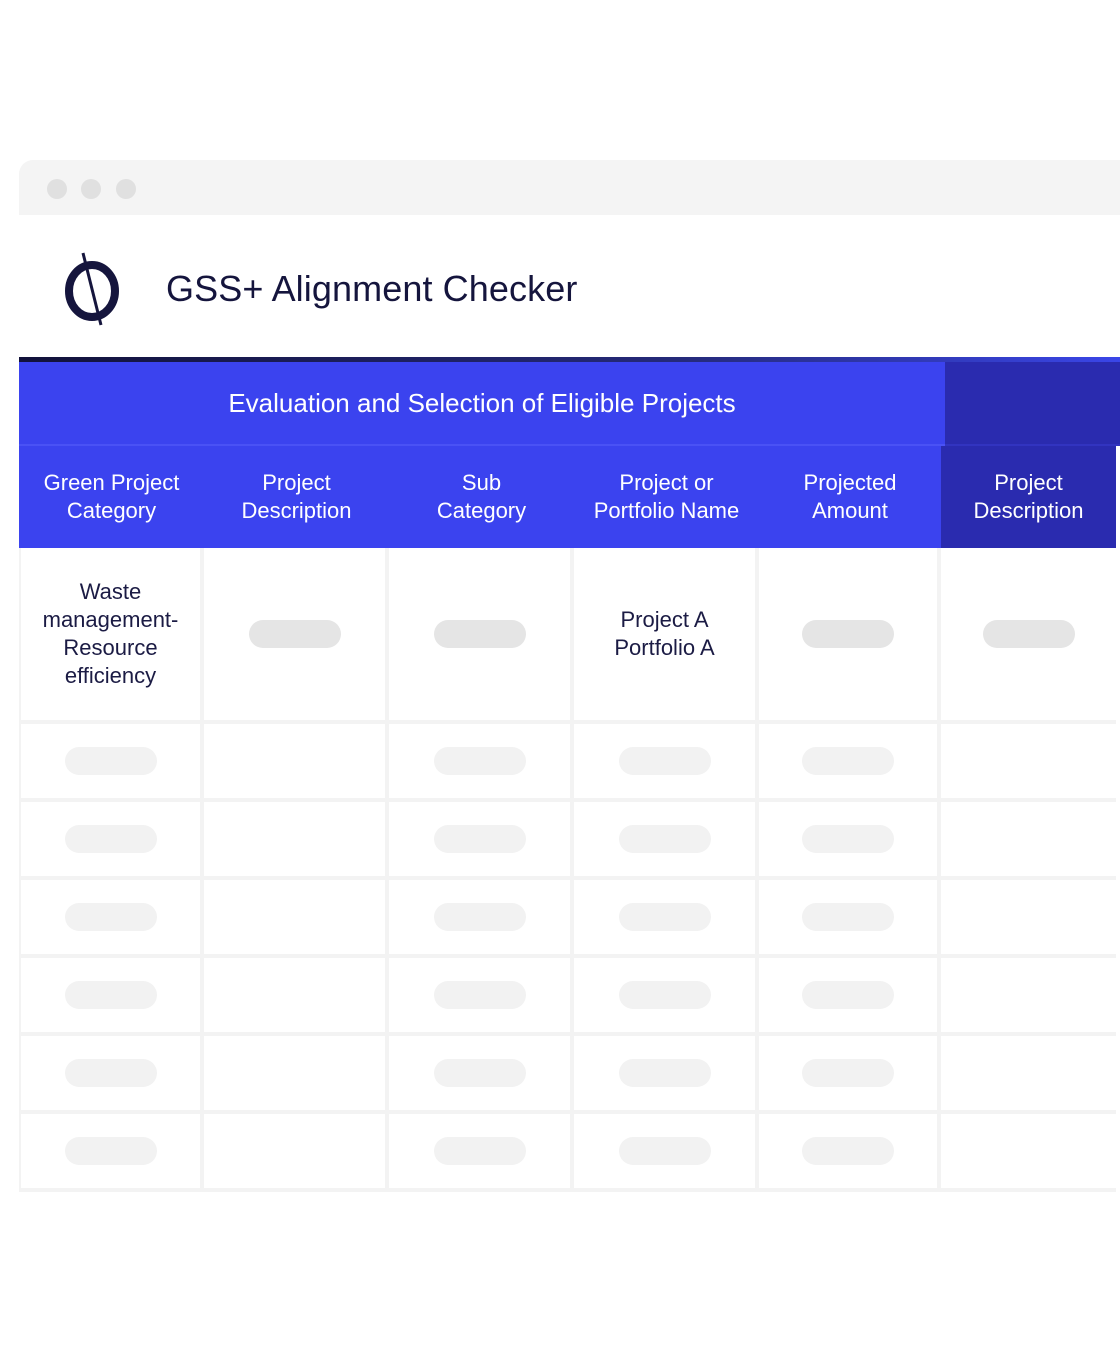 The height and width of the screenshot is (1360, 1120). Describe the element at coordinates (1032, 404) in the screenshot. I see `group-header-next` at that location.